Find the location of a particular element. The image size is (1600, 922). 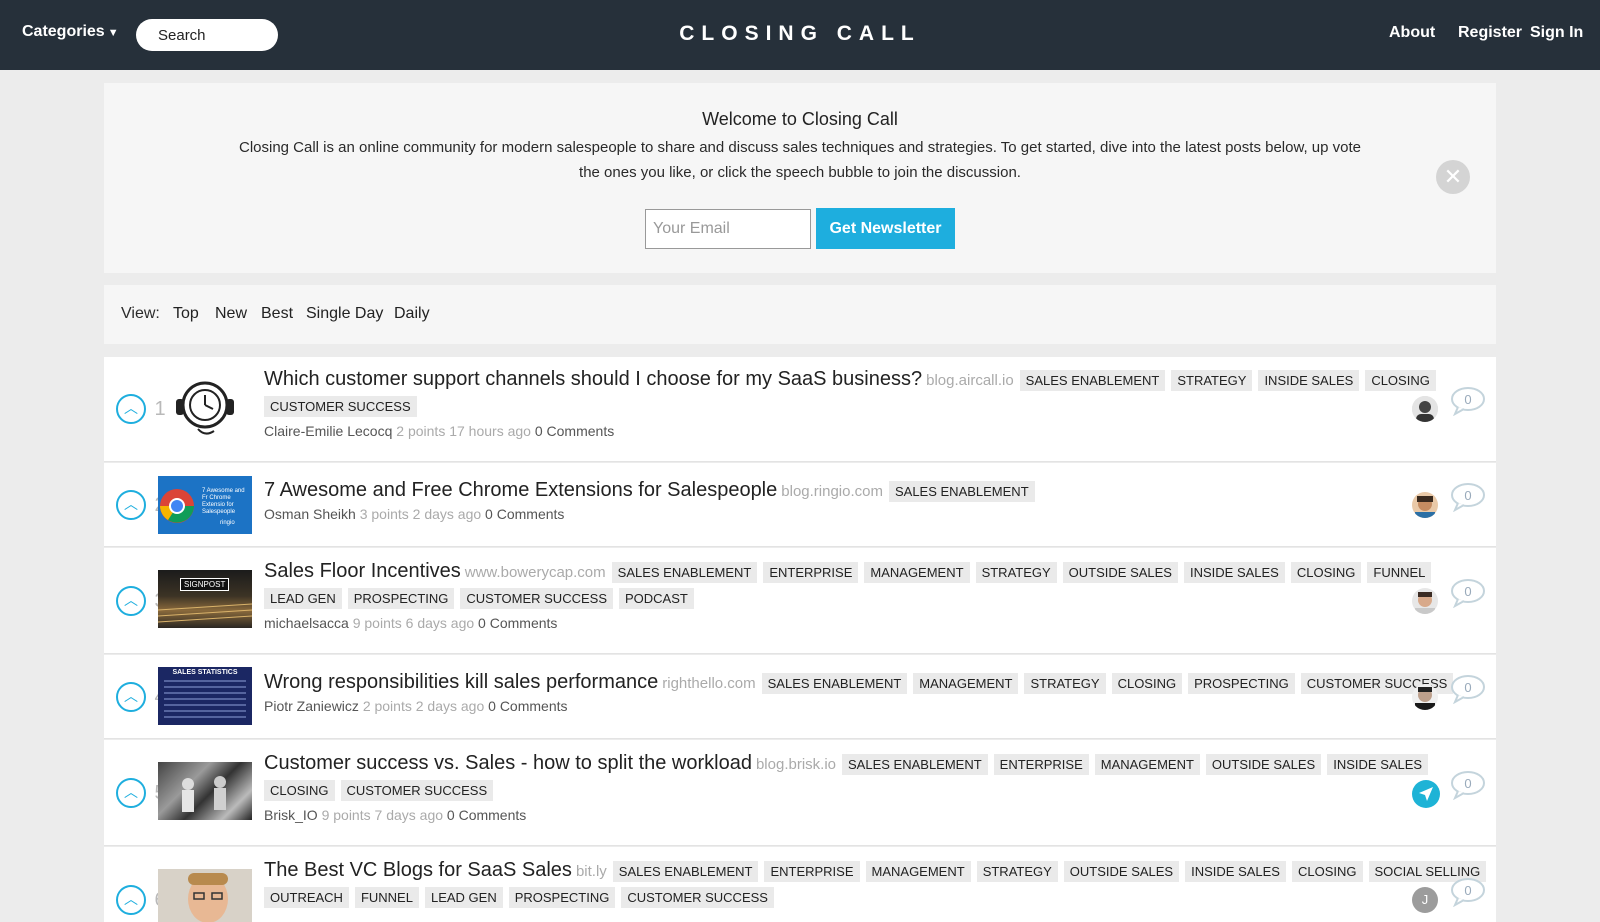

post-domain-link: blog.ringio.com is located at coordinates (832, 491).